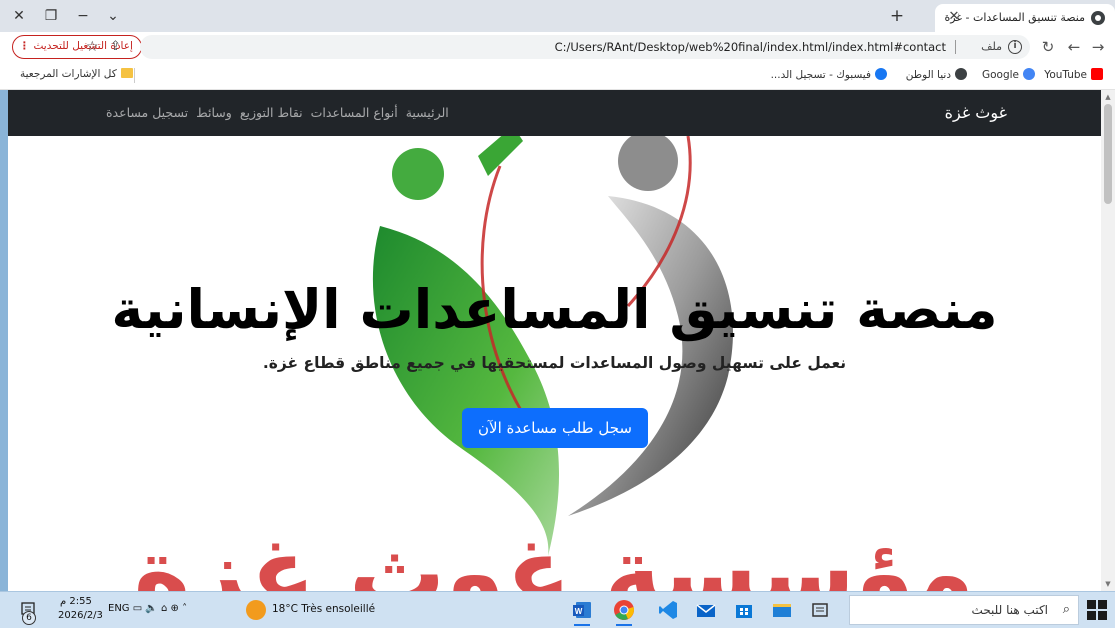 This screenshot has width=1115, height=628. I want to click on nav-link-distribution-points: نقاط التوزيع, so click(271, 112).